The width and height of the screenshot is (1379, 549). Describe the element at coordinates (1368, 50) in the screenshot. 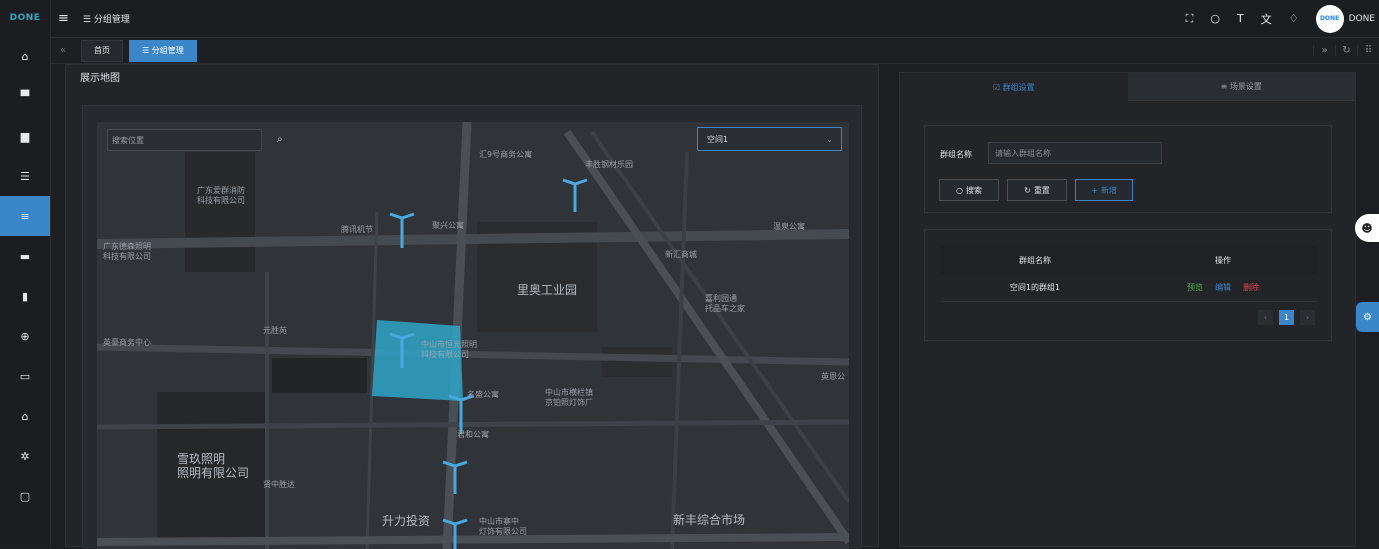

I see `grid-icon: ⠿` at that location.